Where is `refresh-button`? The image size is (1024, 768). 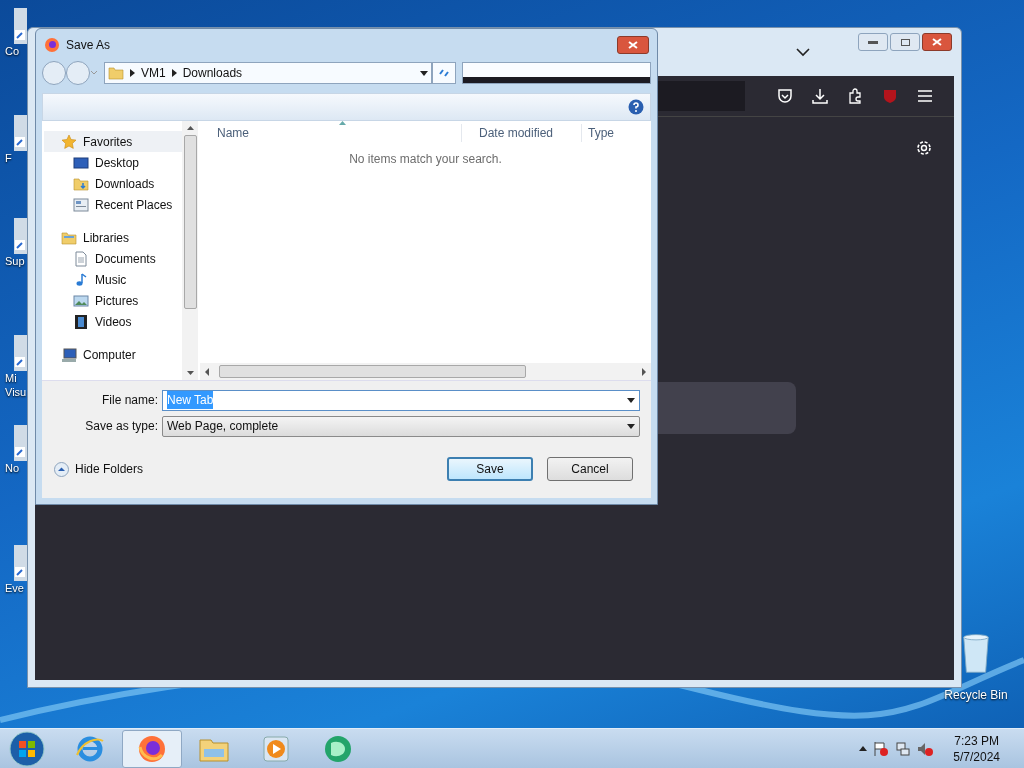 refresh-button is located at coordinates (444, 73).